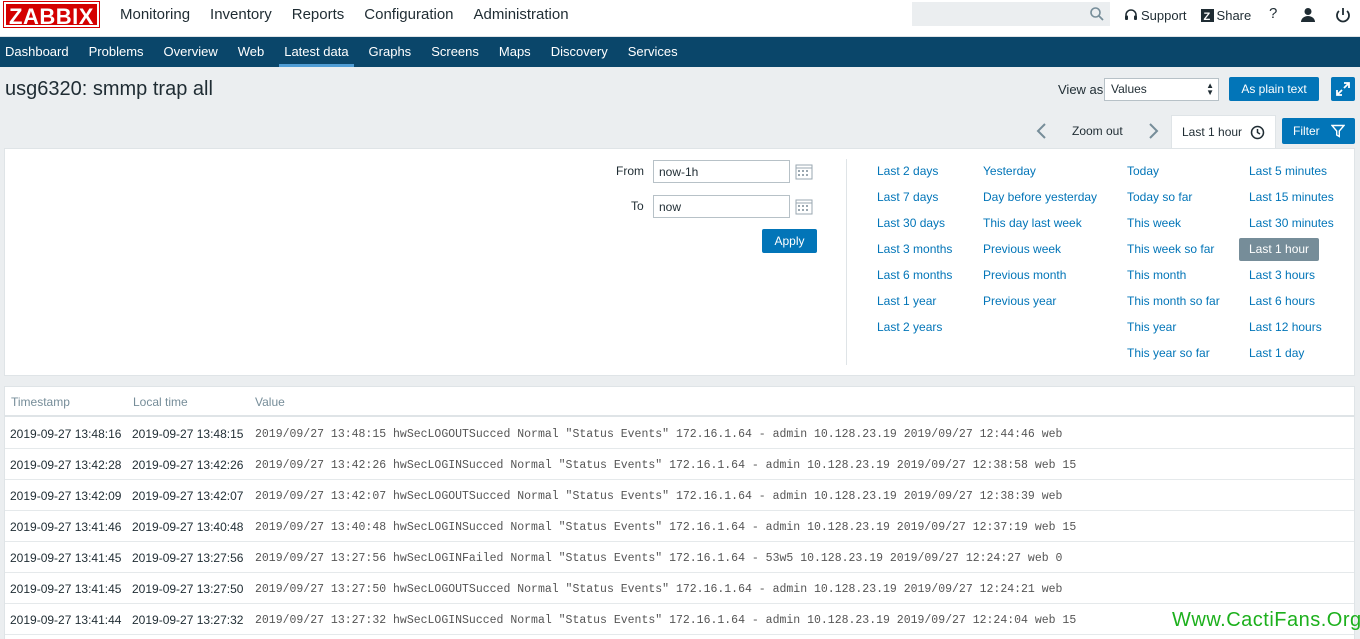  Describe the element at coordinates (318, 18) in the screenshot. I see `main-nav-reports: Reports` at that location.